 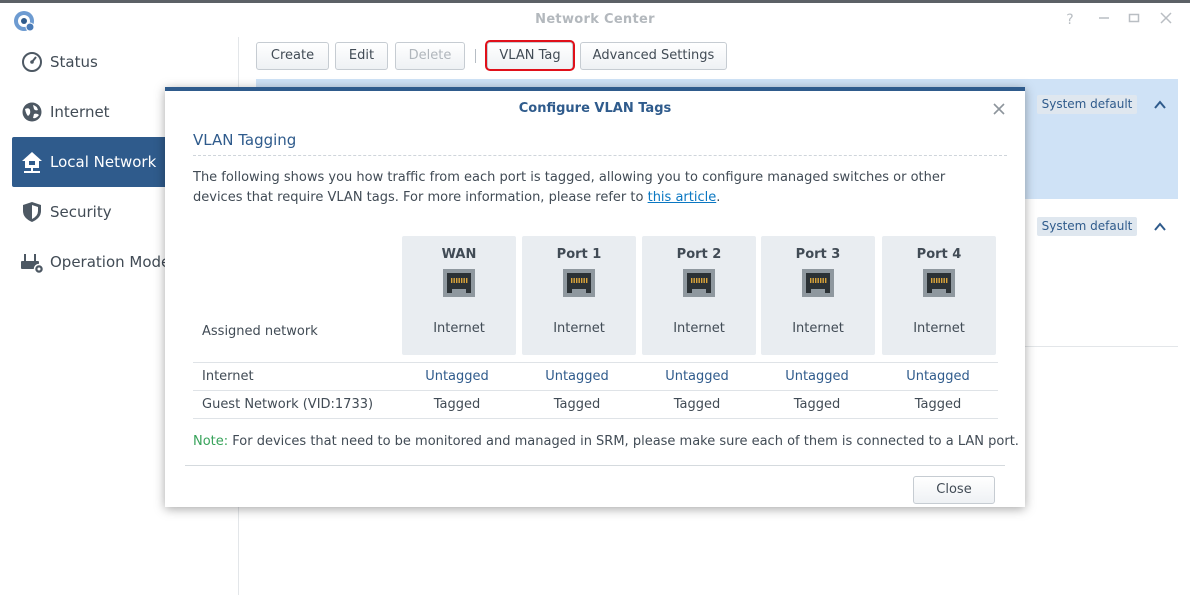 I want to click on sidebar-item-label: Security, so click(x=81, y=212).